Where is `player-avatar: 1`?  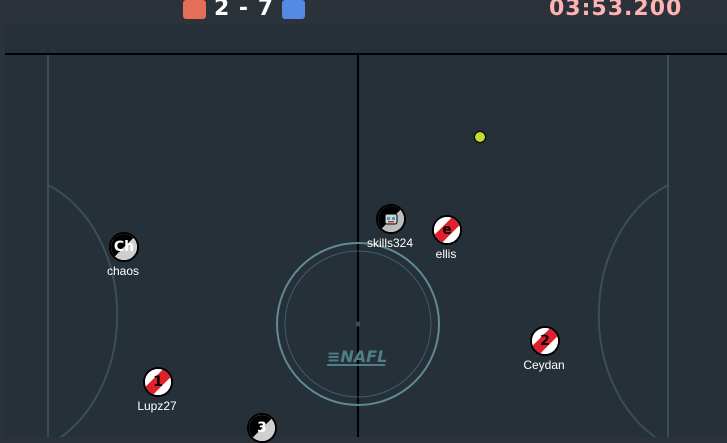 player-avatar: 1 is located at coordinates (158, 382).